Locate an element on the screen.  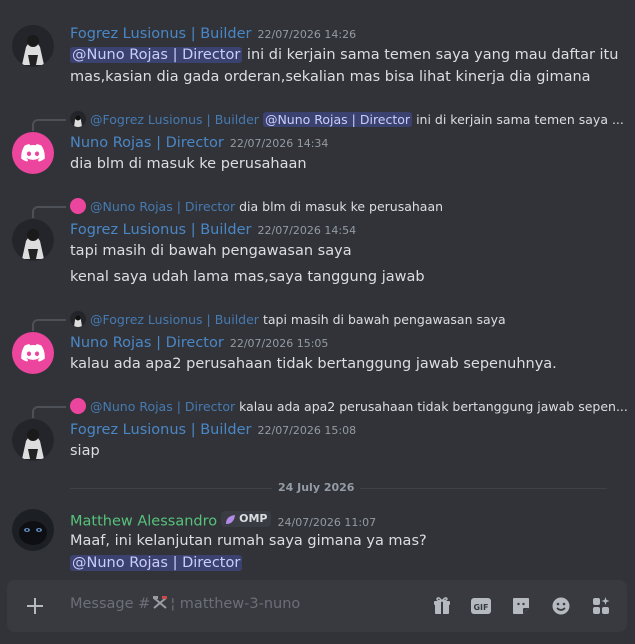
emoji-button is located at coordinates (561, 606).